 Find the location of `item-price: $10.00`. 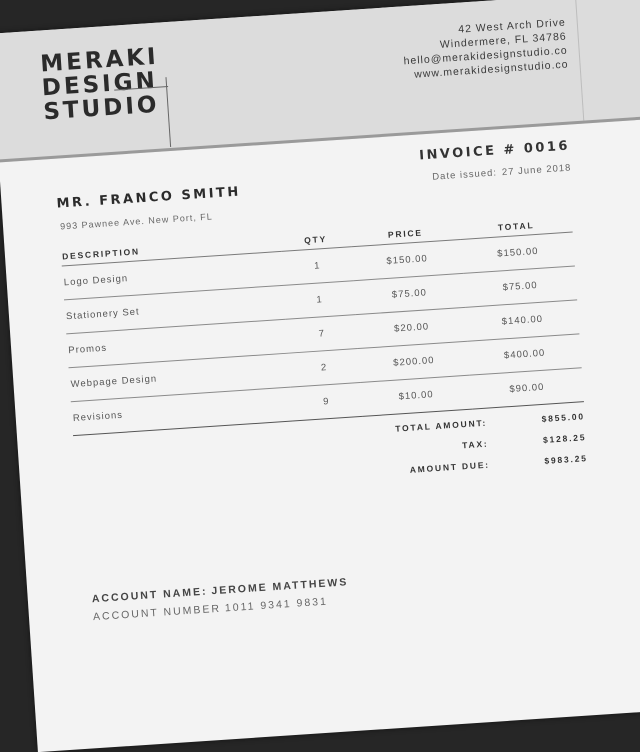

item-price: $10.00 is located at coordinates (416, 396).